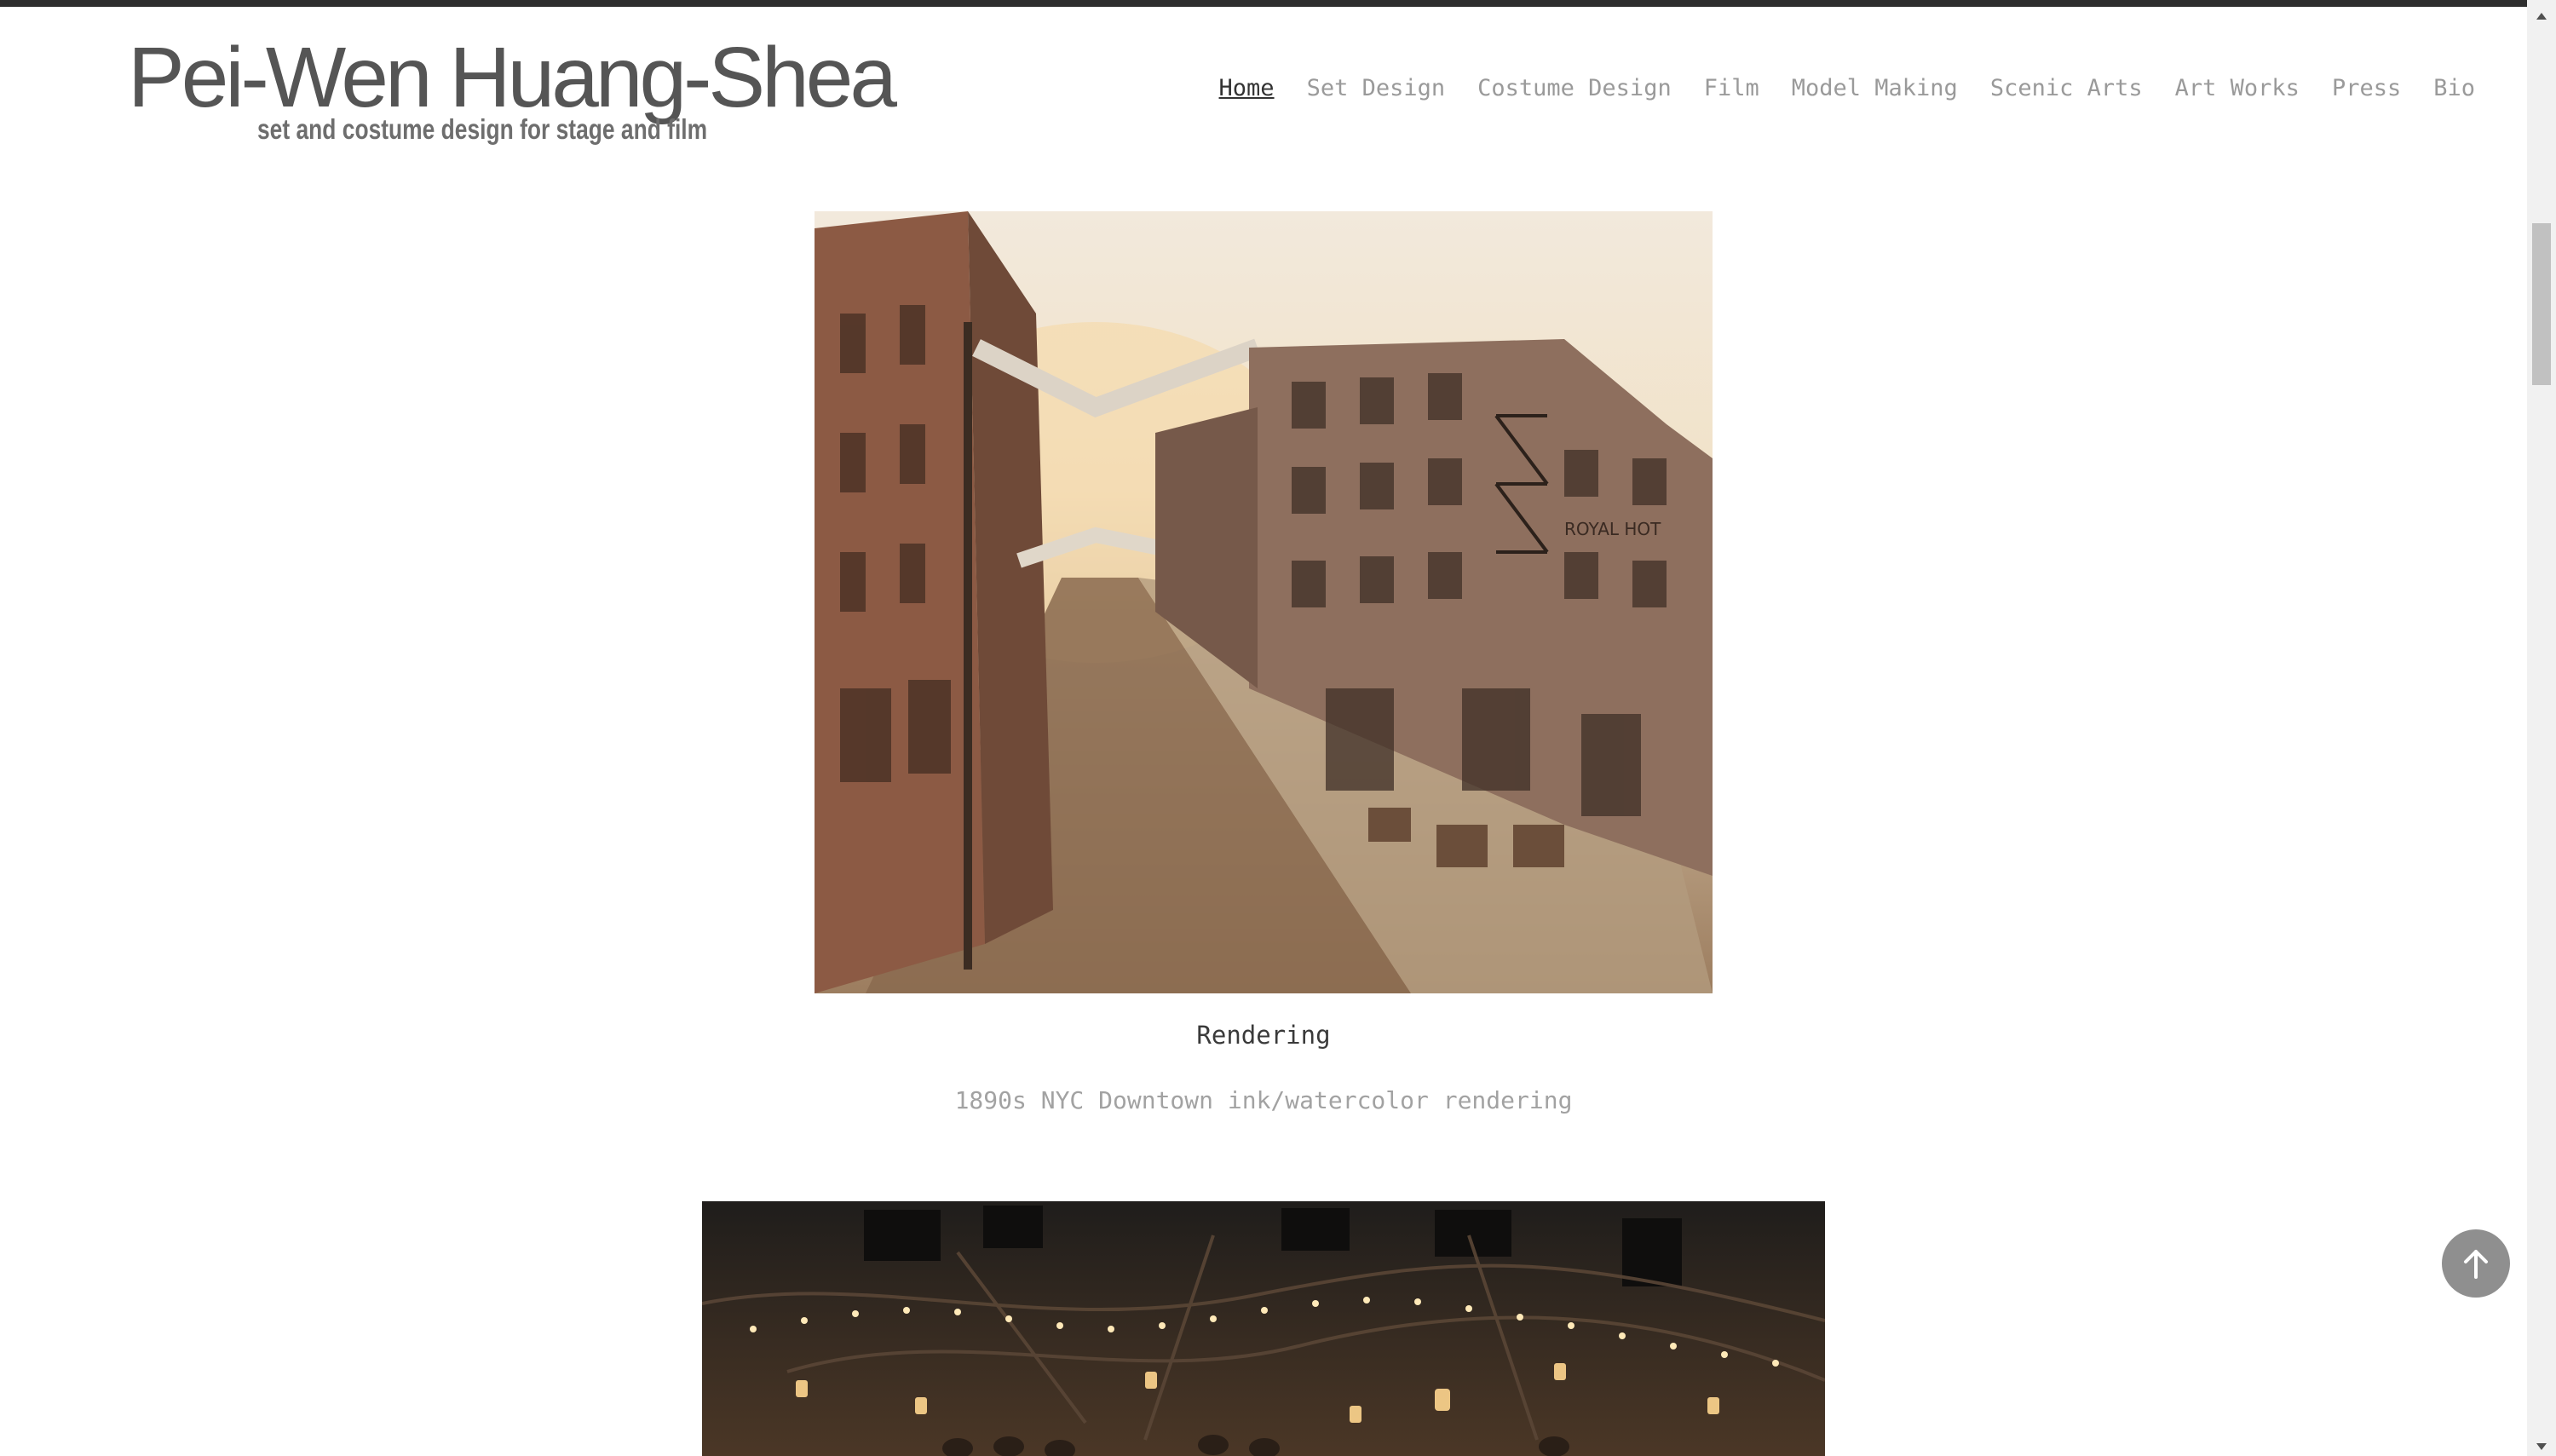  What do you see at coordinates (2541, 728) in the screenshot?
I see `vertical-scrollbar` at bounding box center [2541, 728].